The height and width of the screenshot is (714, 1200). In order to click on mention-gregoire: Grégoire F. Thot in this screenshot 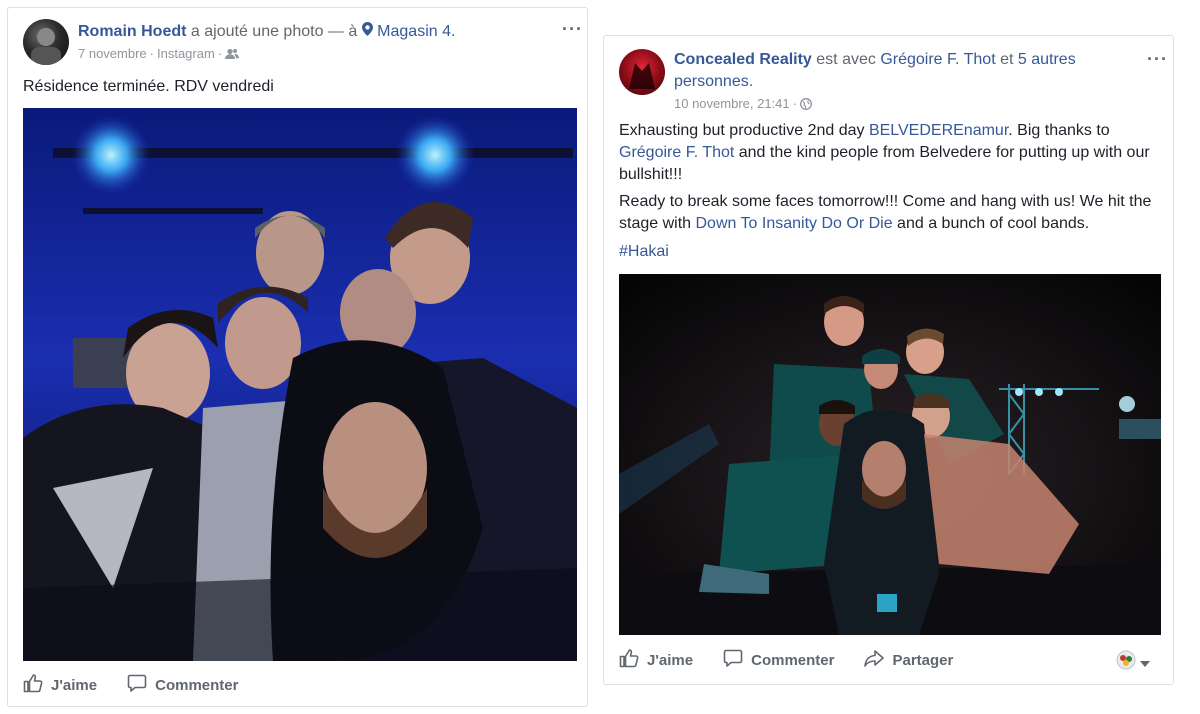, I will do `click(676, 152)`.